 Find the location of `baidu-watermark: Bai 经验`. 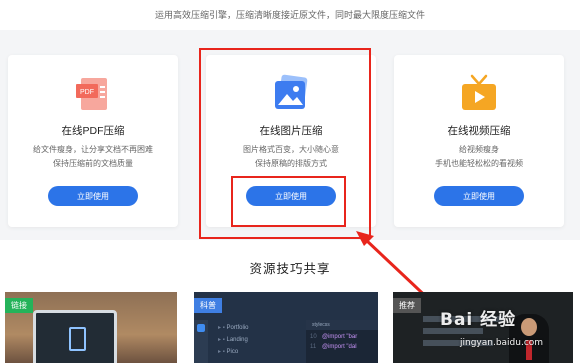

baidu-watermark: Bai 经验 is located at coordinates (478, 320).